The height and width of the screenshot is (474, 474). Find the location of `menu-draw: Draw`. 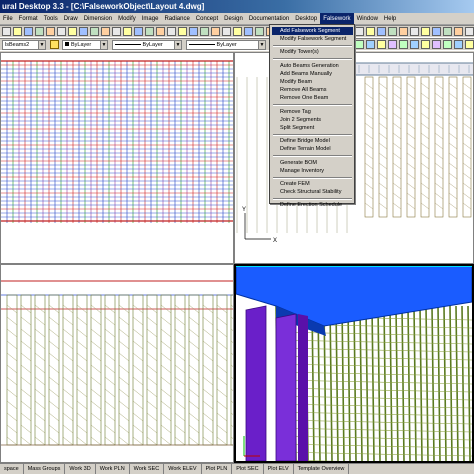

menu-draw: Draw is located at coordinates (71, 19).